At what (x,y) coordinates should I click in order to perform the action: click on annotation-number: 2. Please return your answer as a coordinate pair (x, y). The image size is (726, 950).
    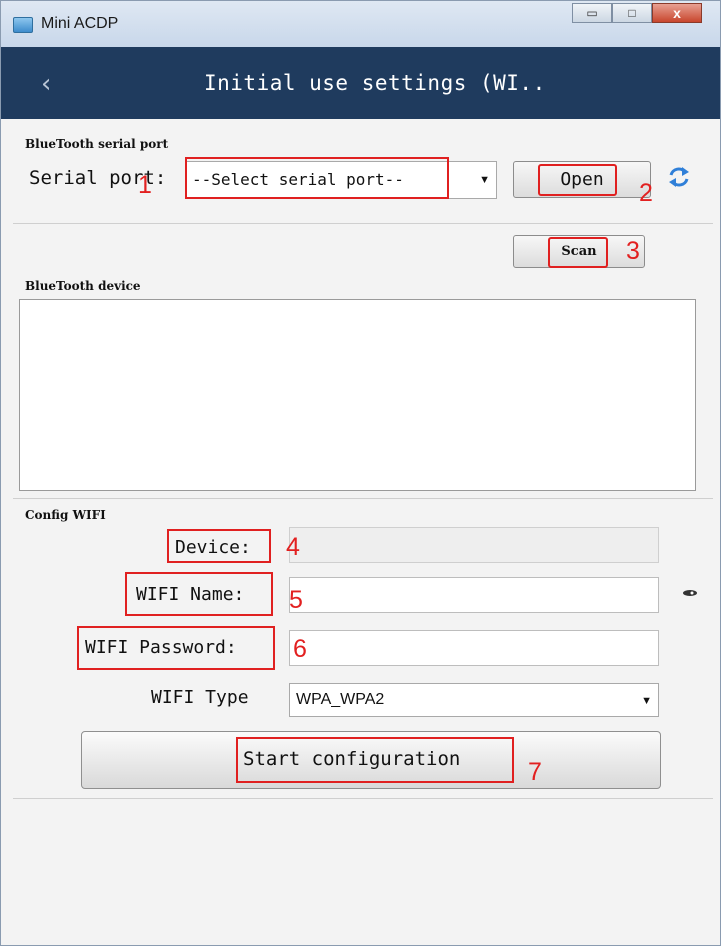
    Looking at the image, I should click on (646, 193).